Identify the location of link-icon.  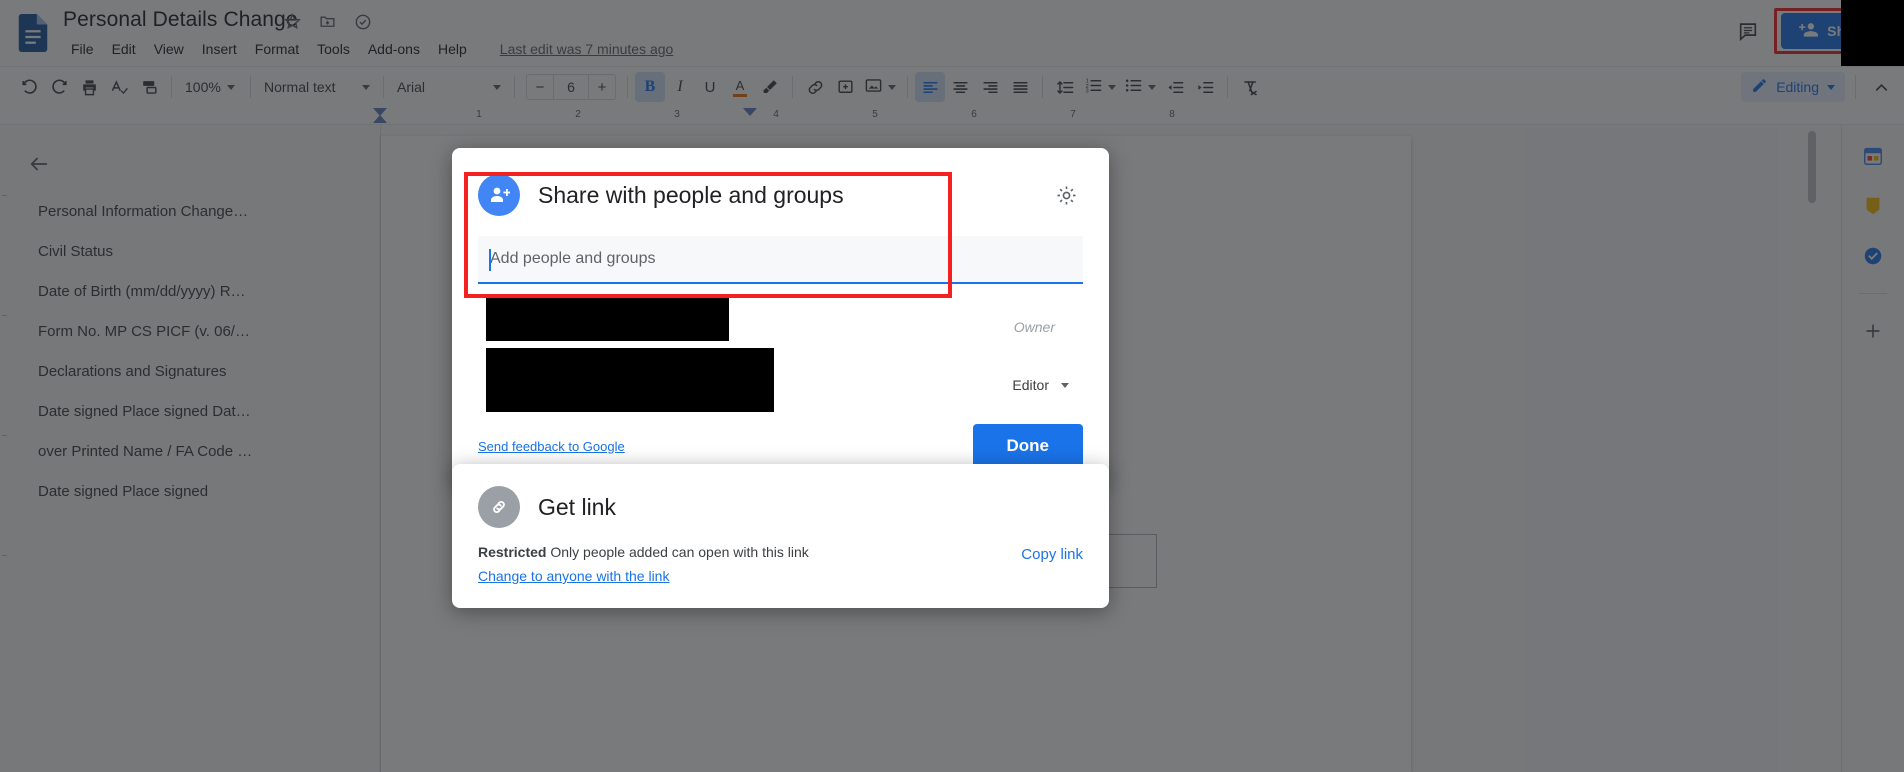
(499, 507).